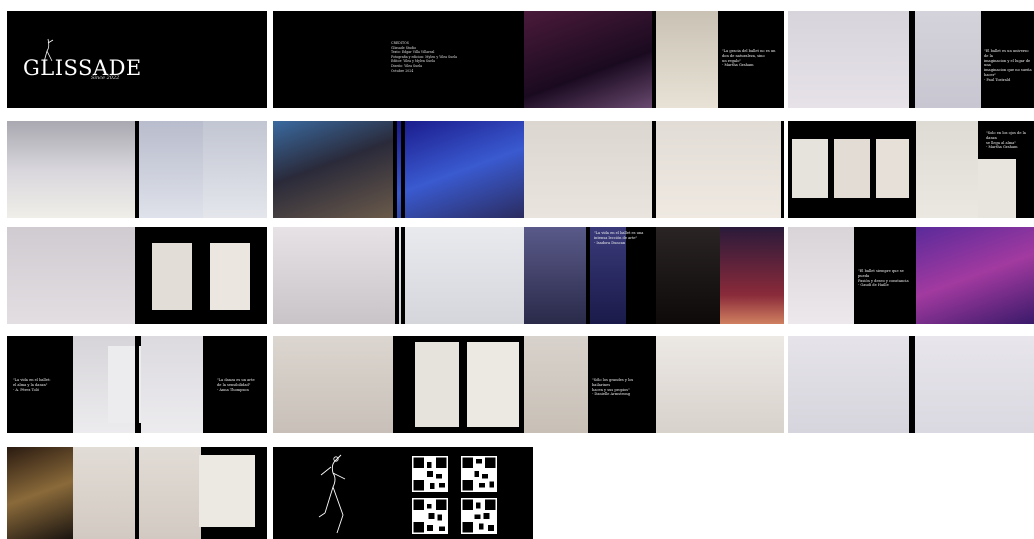  Describe the element at coordinates (332, 494) in the screenshot. I see `dancer-silhouette-icon` at that location.